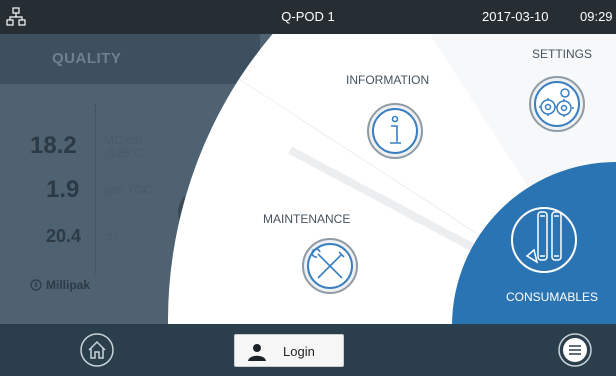  What do you see at coordinates (330, 266) in the screenshot?
I see `maintenance-button` at bounding box center [330, 266].